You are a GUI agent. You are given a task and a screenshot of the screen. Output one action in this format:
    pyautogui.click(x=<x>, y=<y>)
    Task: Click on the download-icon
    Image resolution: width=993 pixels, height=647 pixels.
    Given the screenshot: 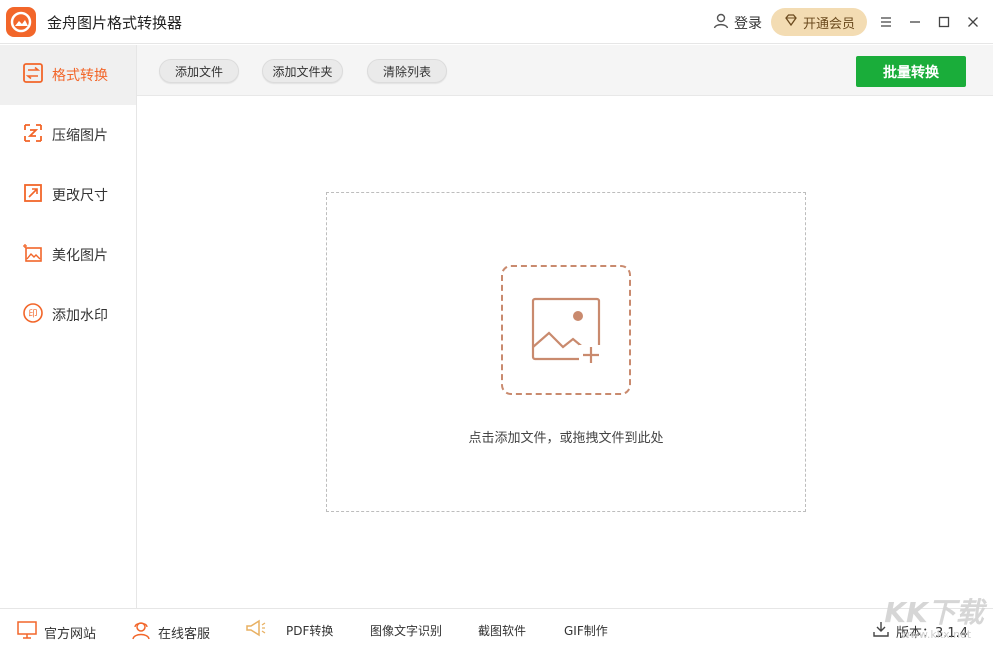 What is the action you would take?
    pyautogui.click(x=881, y=631)
    